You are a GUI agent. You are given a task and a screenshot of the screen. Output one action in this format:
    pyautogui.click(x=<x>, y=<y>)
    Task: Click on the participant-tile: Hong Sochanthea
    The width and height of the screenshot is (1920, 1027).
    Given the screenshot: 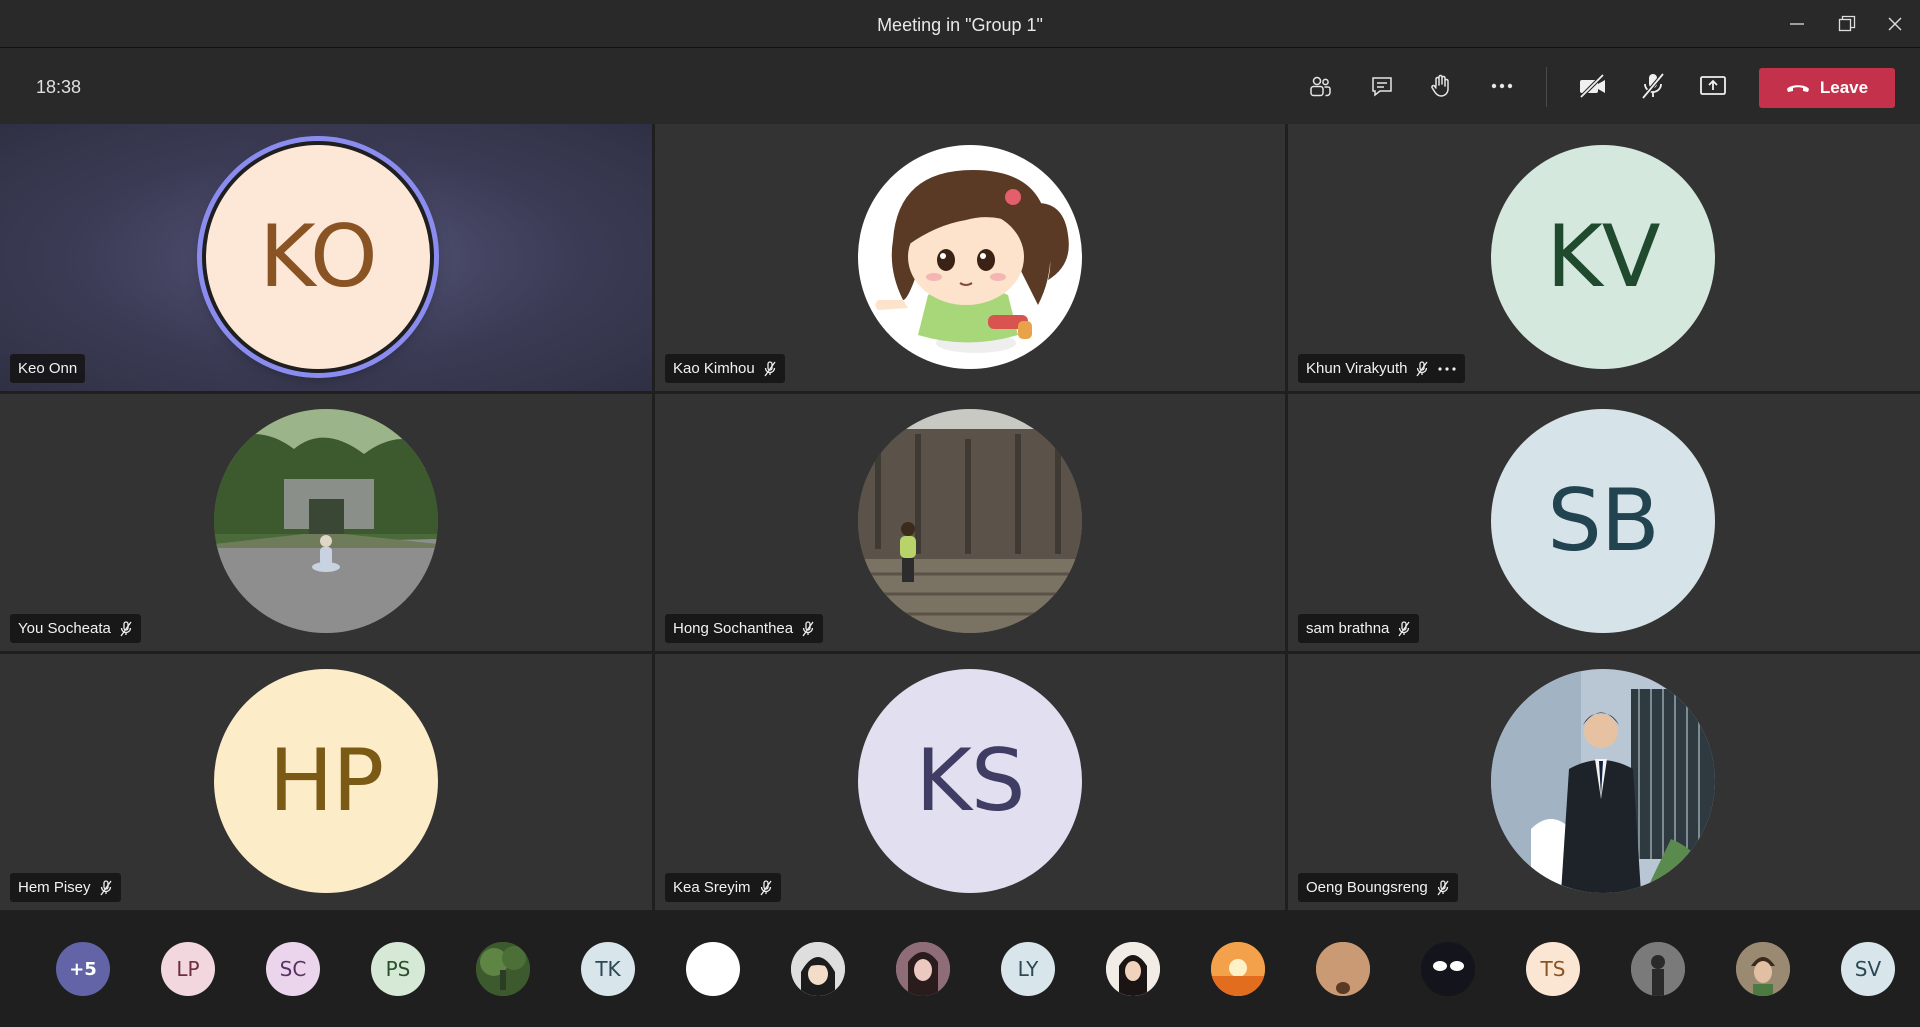 What is the action you would take?
    pyautogui.click(x=970, y=522)
    